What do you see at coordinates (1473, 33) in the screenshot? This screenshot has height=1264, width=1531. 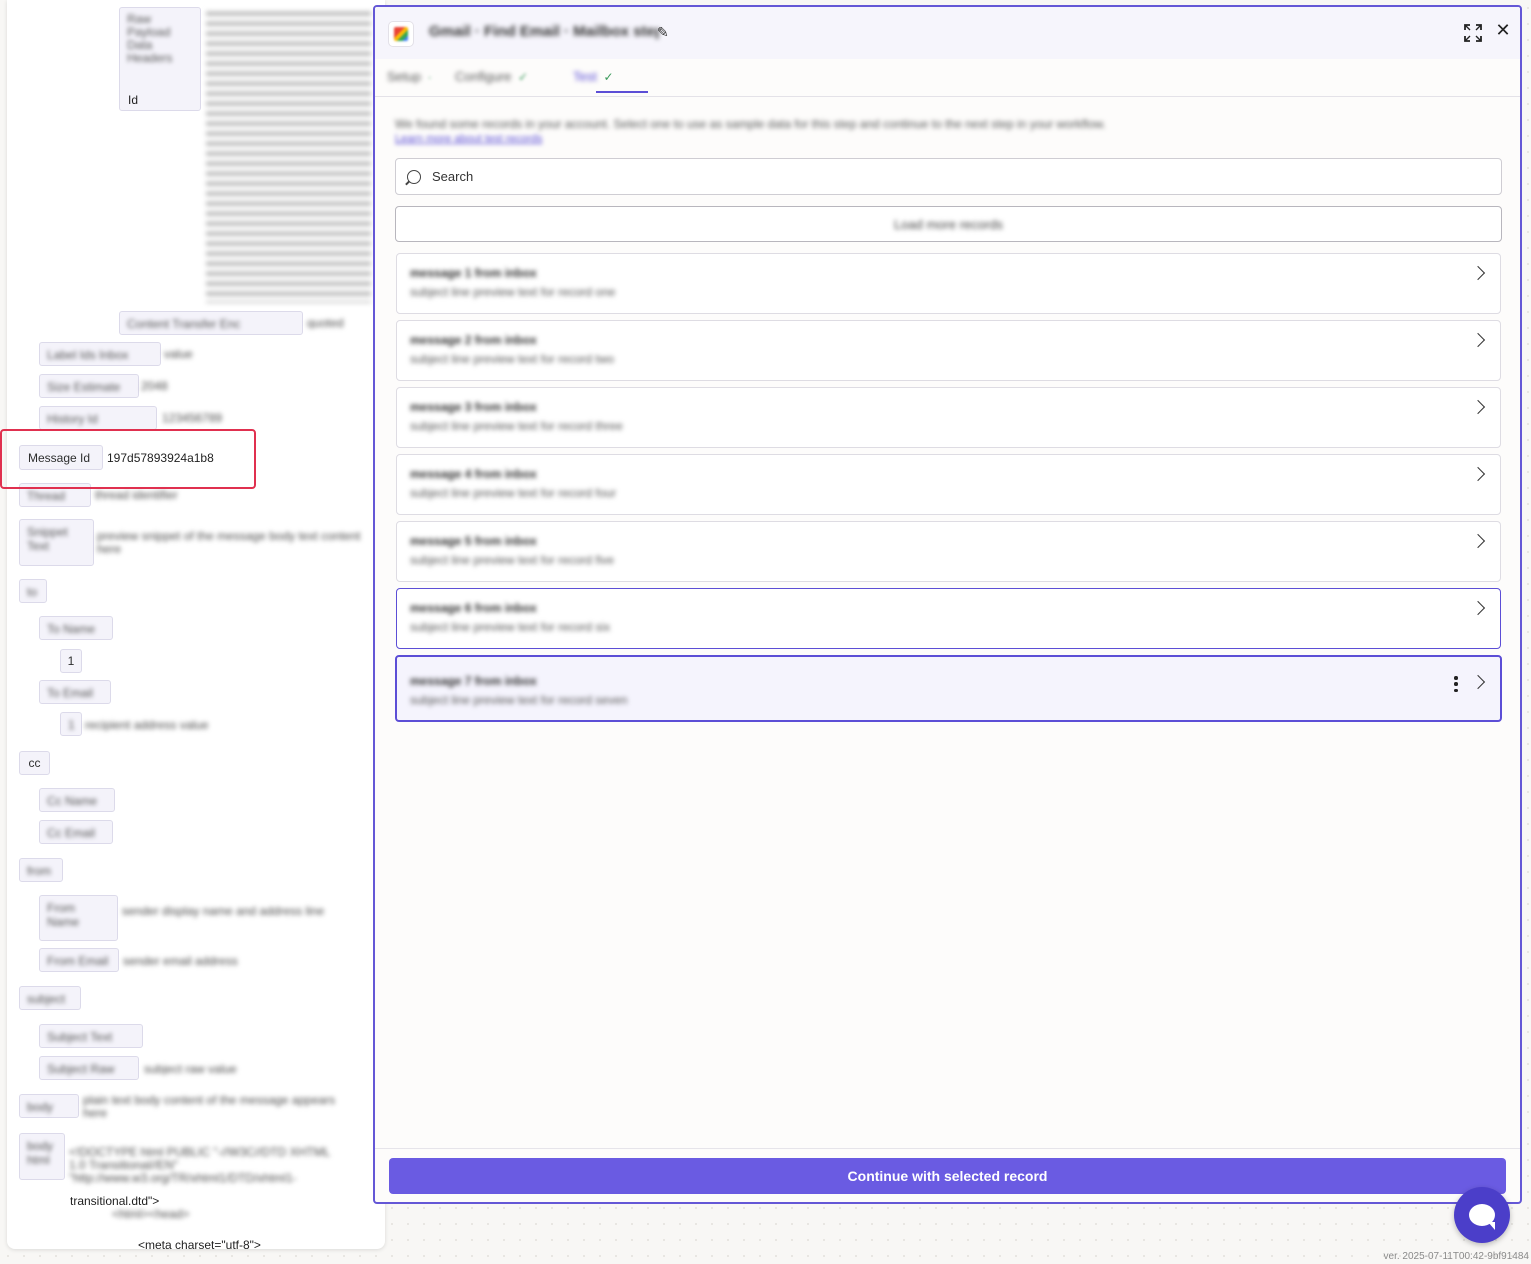 I see `expand-icon` at bounding box center [1473, 33].